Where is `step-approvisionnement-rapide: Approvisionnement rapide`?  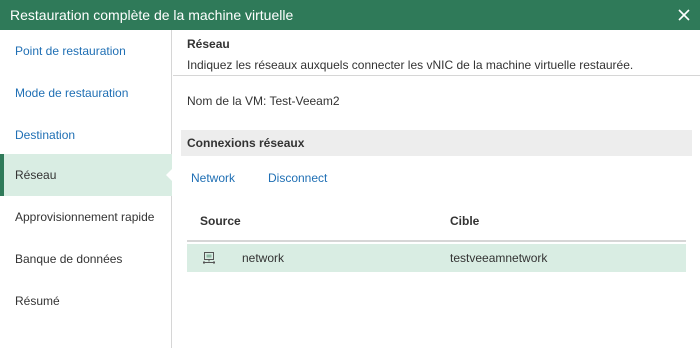 step-approvisionnement-rapide: Approvisionnement rapide is located at coordinates (86, 217).